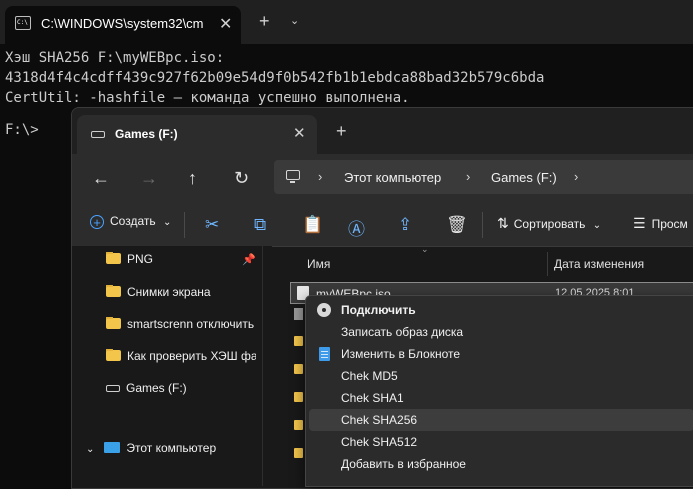 The image size is (693, 489). I want to click on sort-indicator-icon: ⌄, so click(425, 249).